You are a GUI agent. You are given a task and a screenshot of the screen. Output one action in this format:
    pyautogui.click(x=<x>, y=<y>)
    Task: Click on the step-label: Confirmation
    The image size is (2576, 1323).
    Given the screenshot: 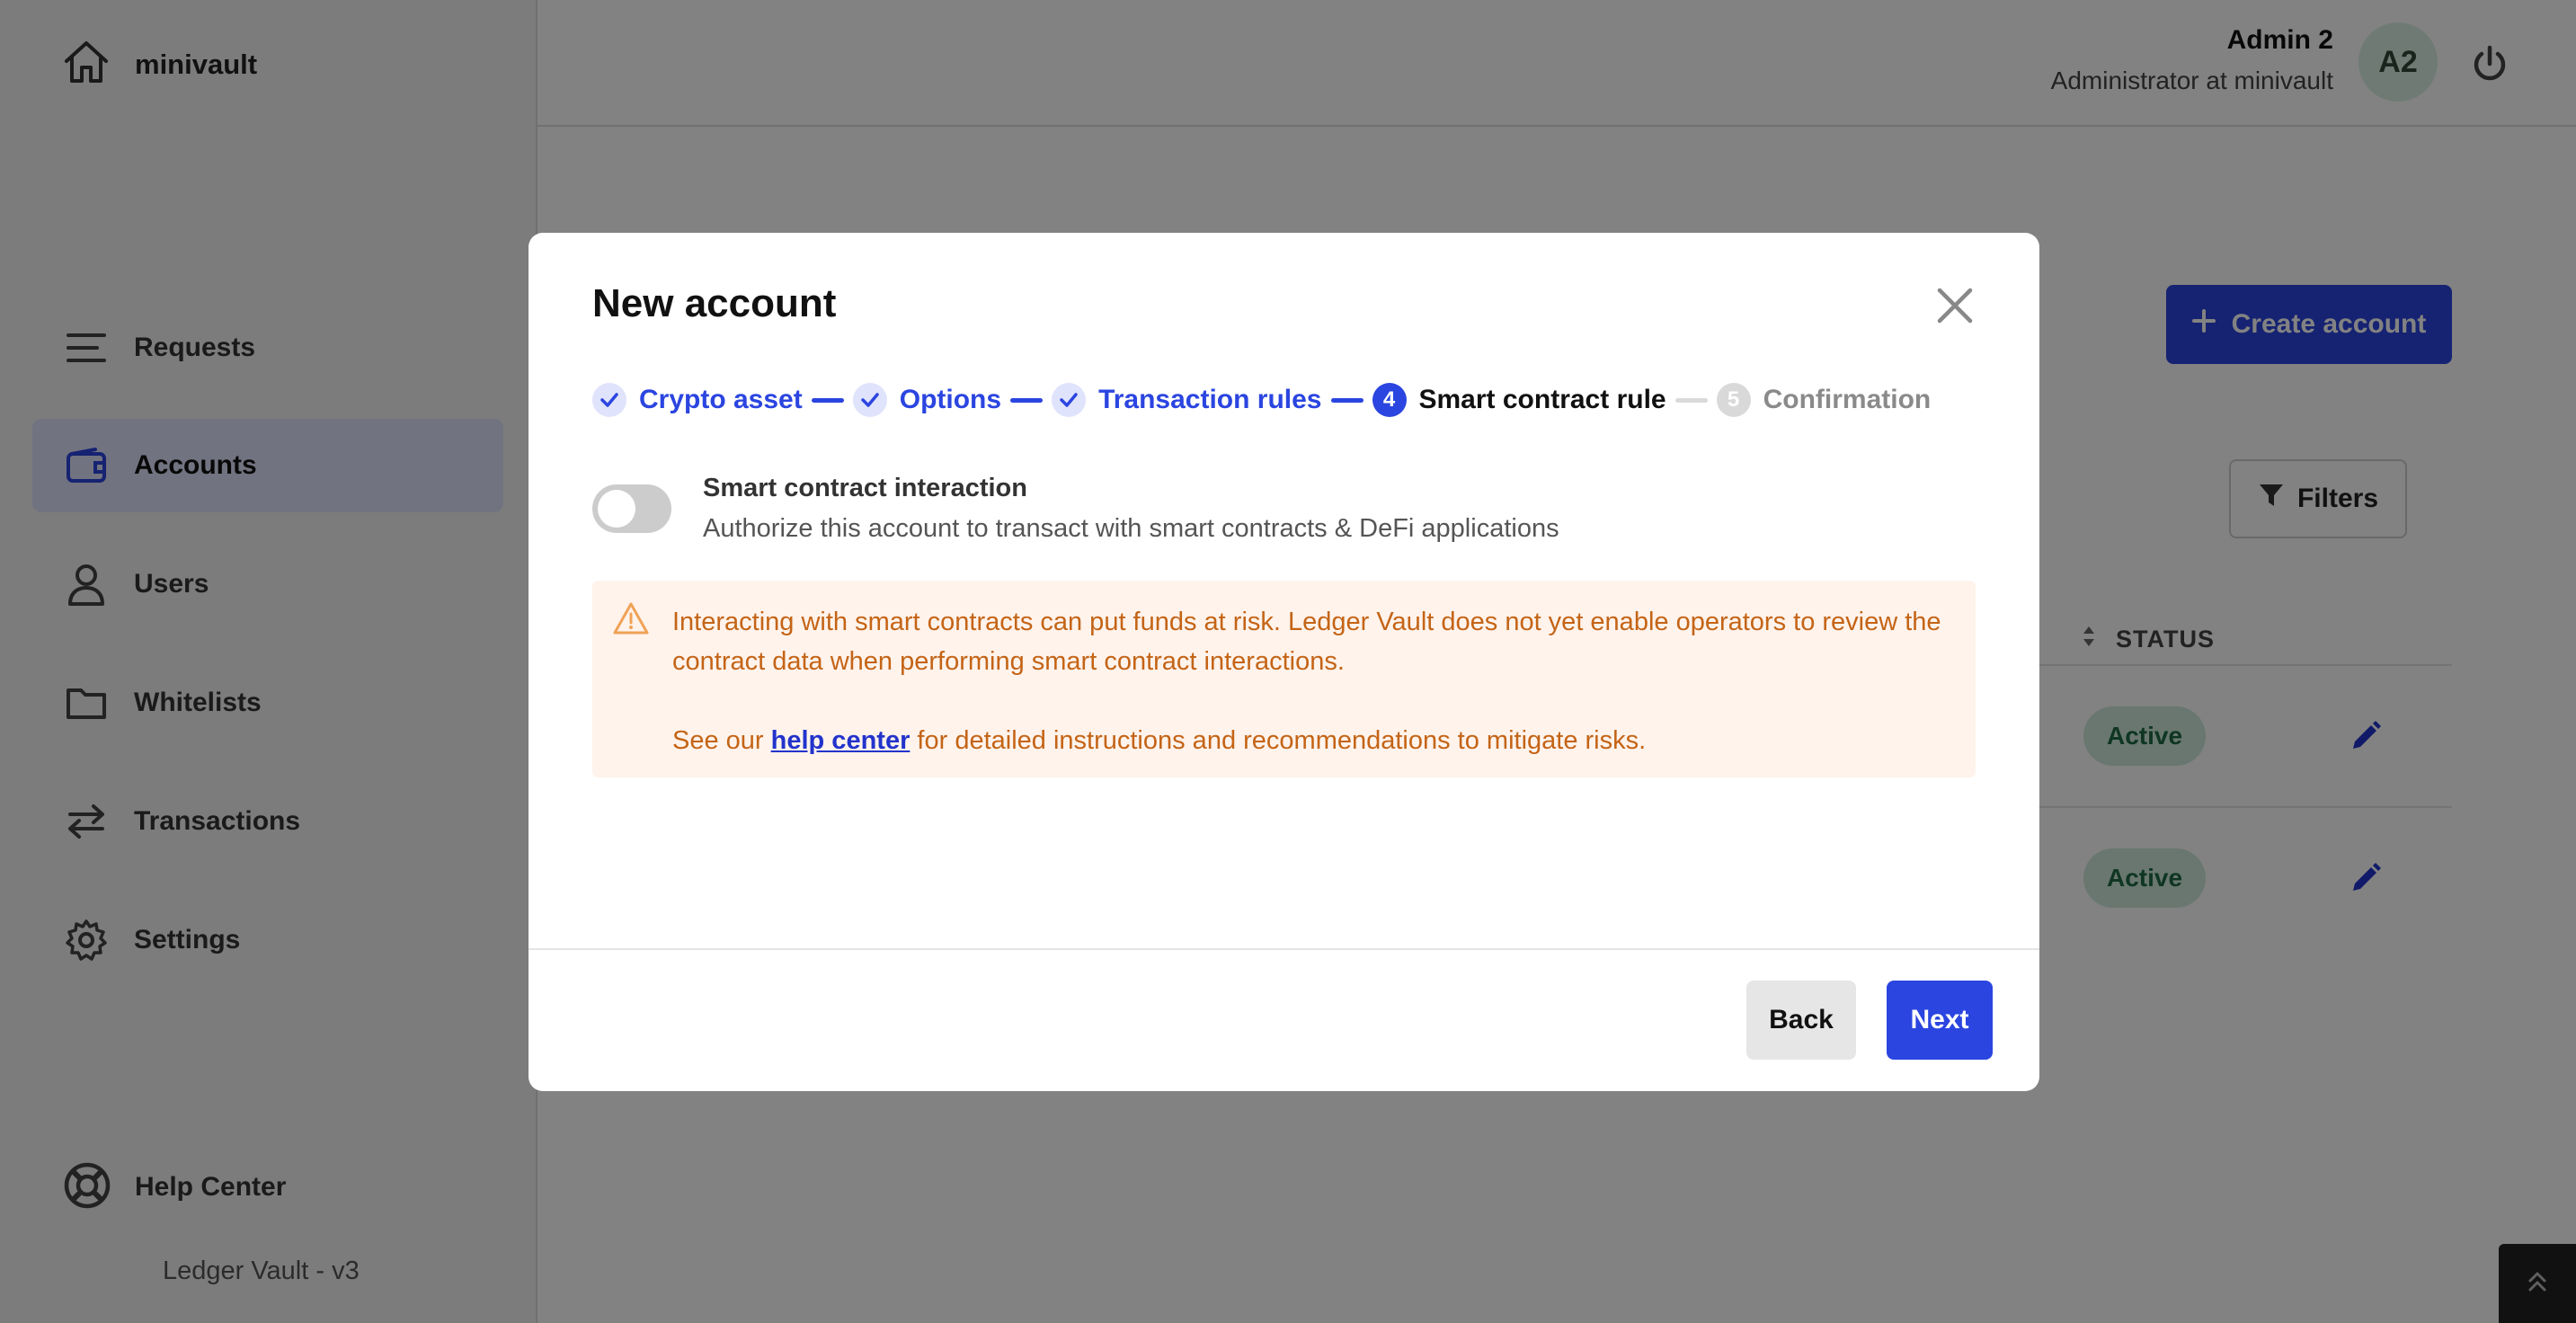 What is the action you would take?
    pyautogui.click(x=1848, y=399)
    